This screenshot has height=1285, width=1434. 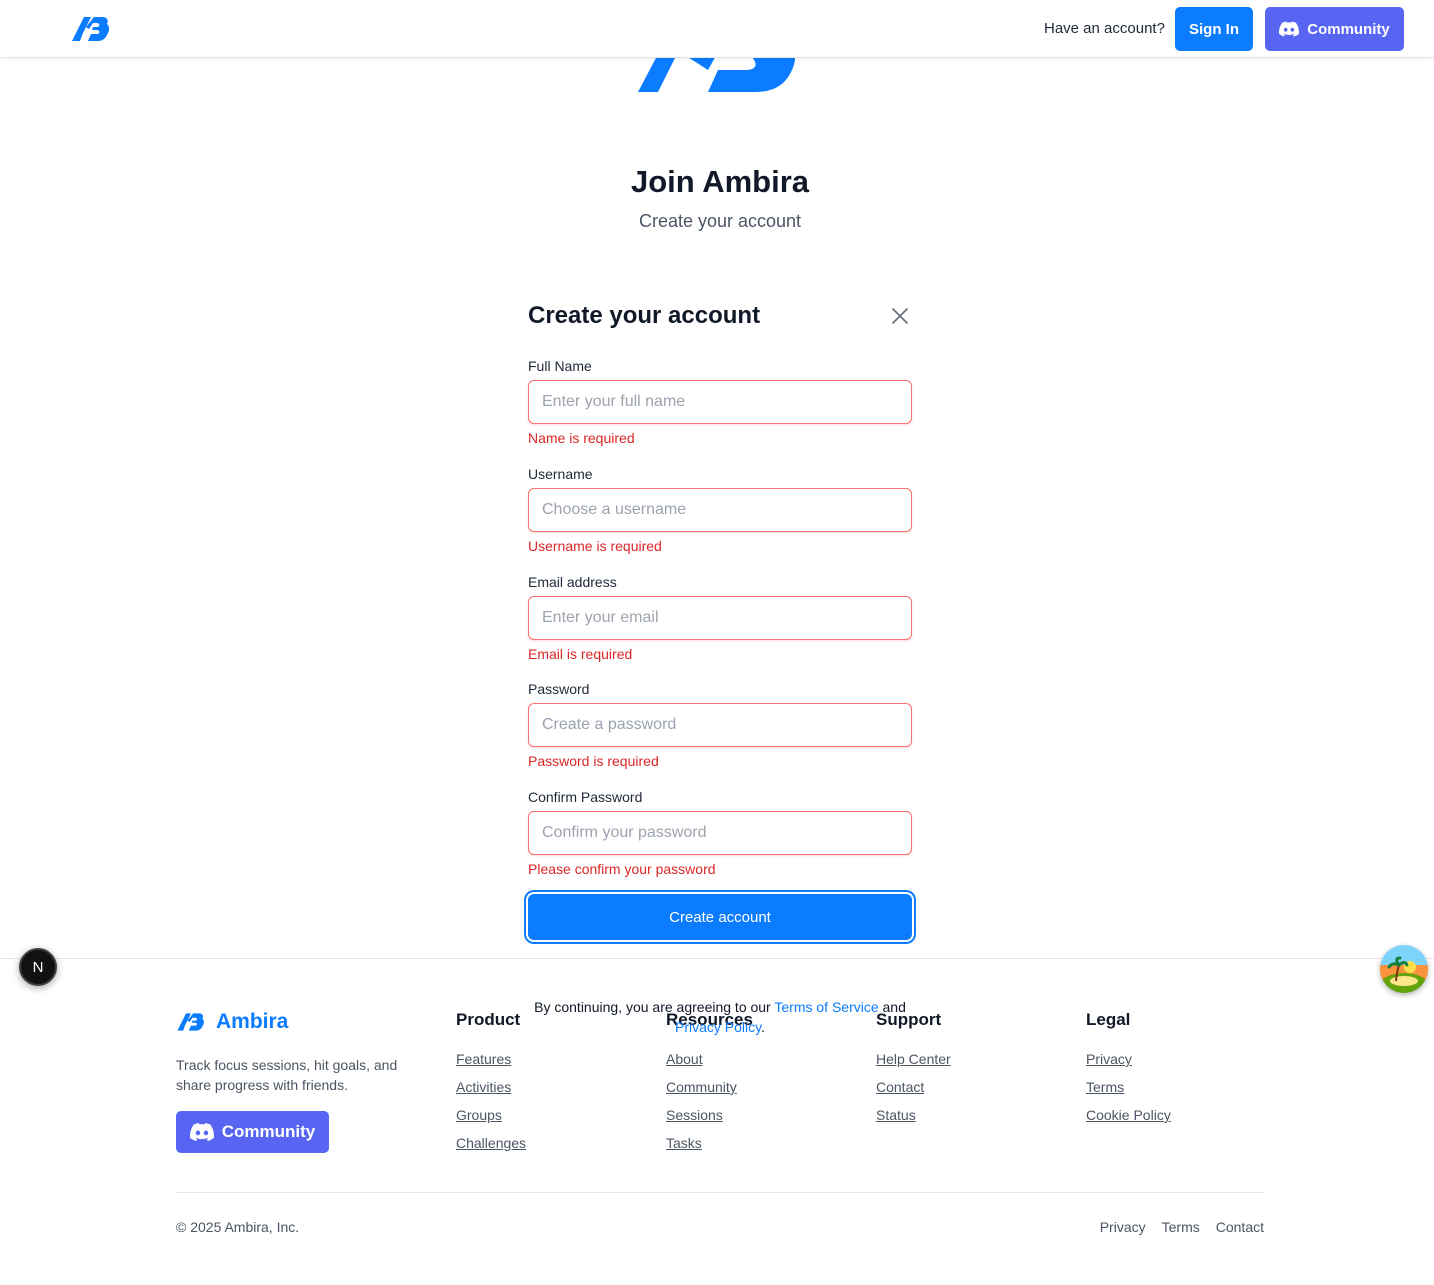 I want to click on full-name-error: Name is required, so click(x=581, y=438).